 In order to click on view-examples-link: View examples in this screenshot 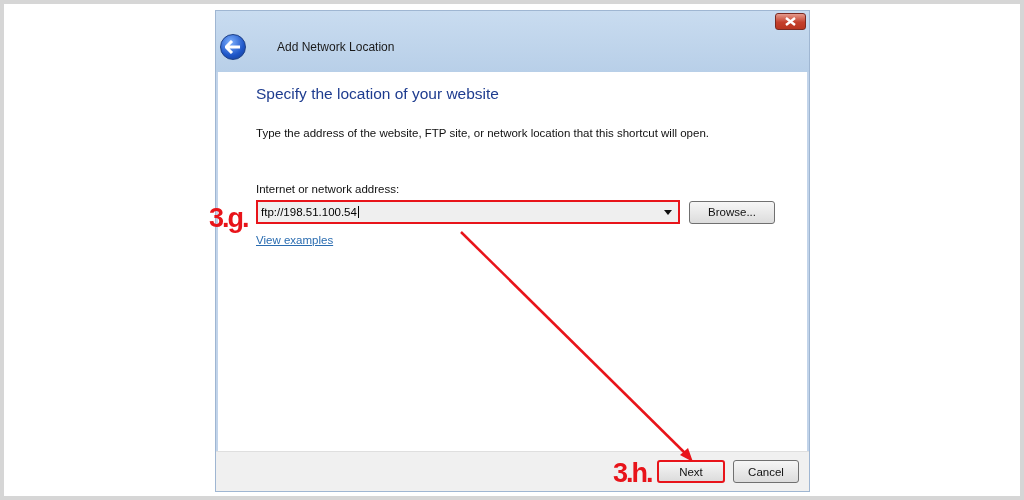, I will do `click(295, 240)`.